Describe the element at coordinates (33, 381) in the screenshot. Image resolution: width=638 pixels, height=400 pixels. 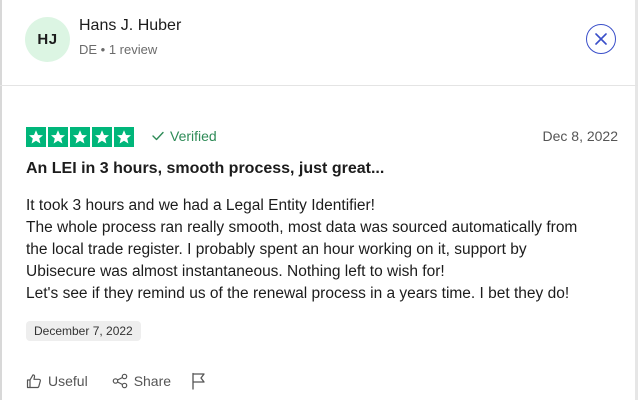
I see `thumbs-up-icon` at that location.